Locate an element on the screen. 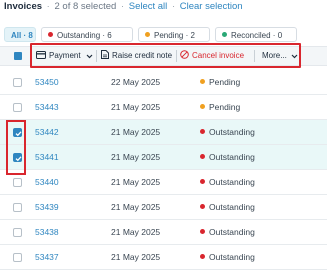 The image size is (327, 270). payment-label: Payment is located at coordinates (65, 55).